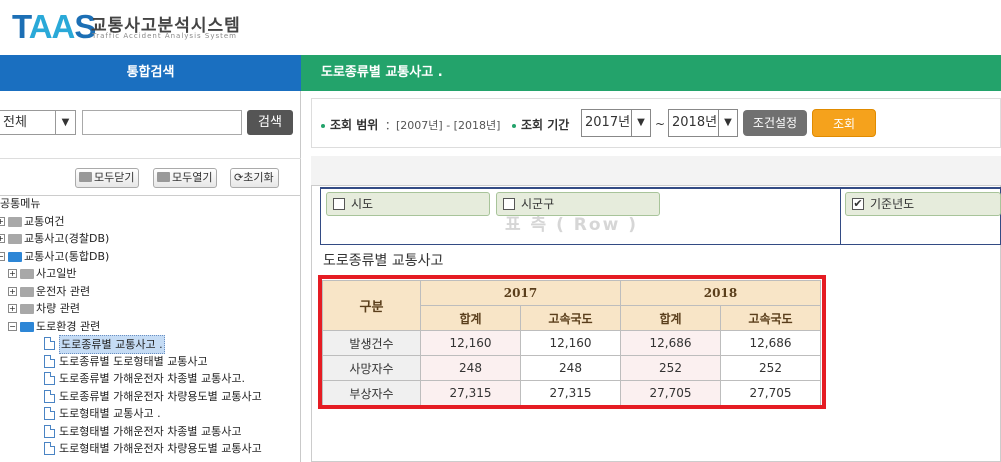 This screenshot has height=462, width=1001. Describe the element at coordinates (572, 342) in the screenshot. I see `highlight-box` at that location.